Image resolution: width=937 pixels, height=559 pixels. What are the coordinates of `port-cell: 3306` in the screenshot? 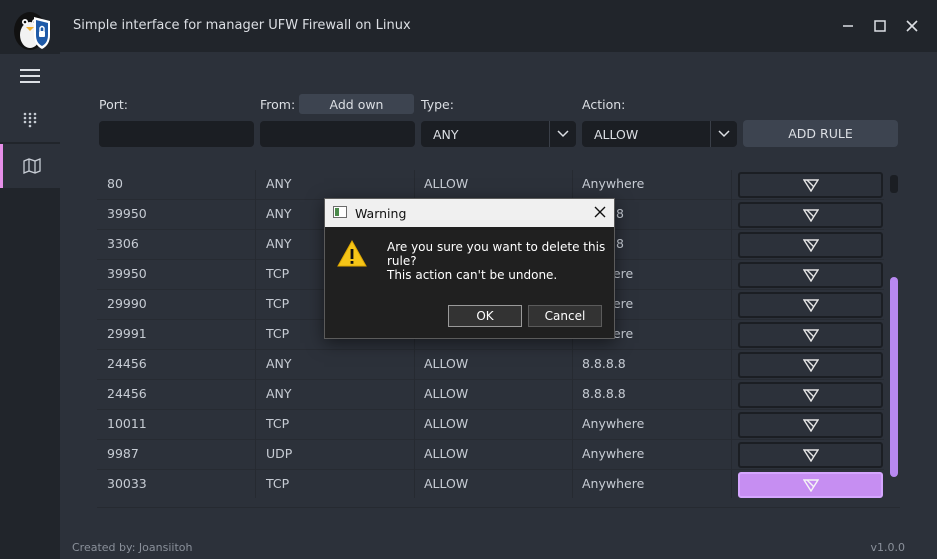 It's located at (123, 243).